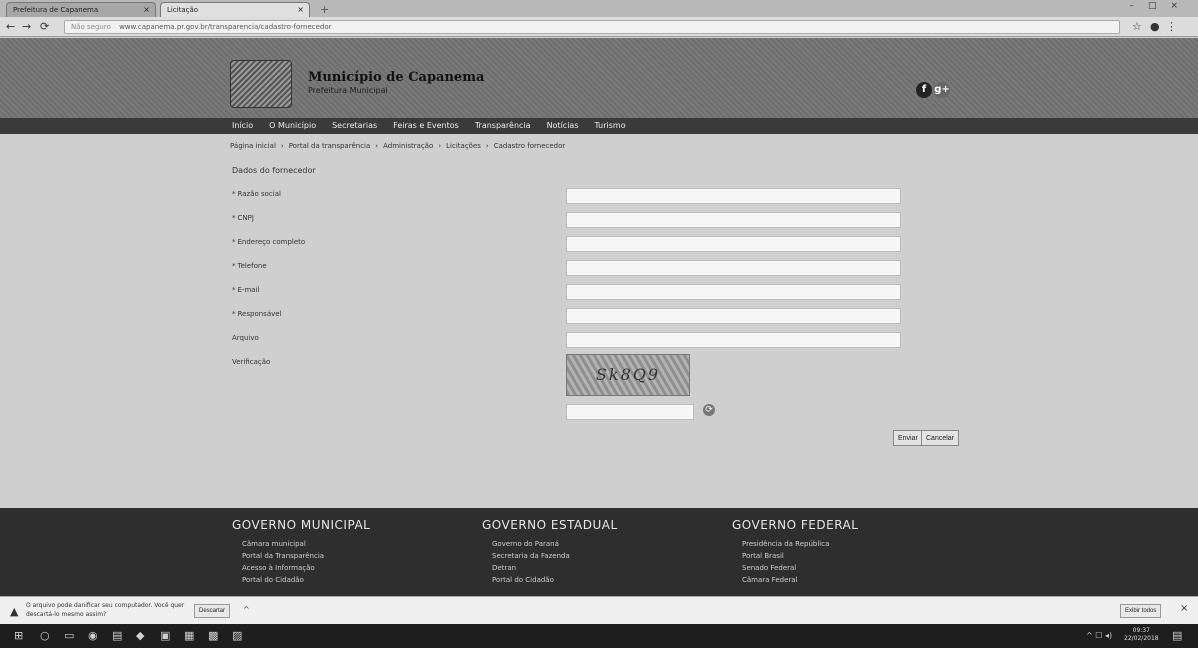 The height and width of the screenshot is (648, 1198). I want to click on municipal-crest-logo, so click(261, 84).